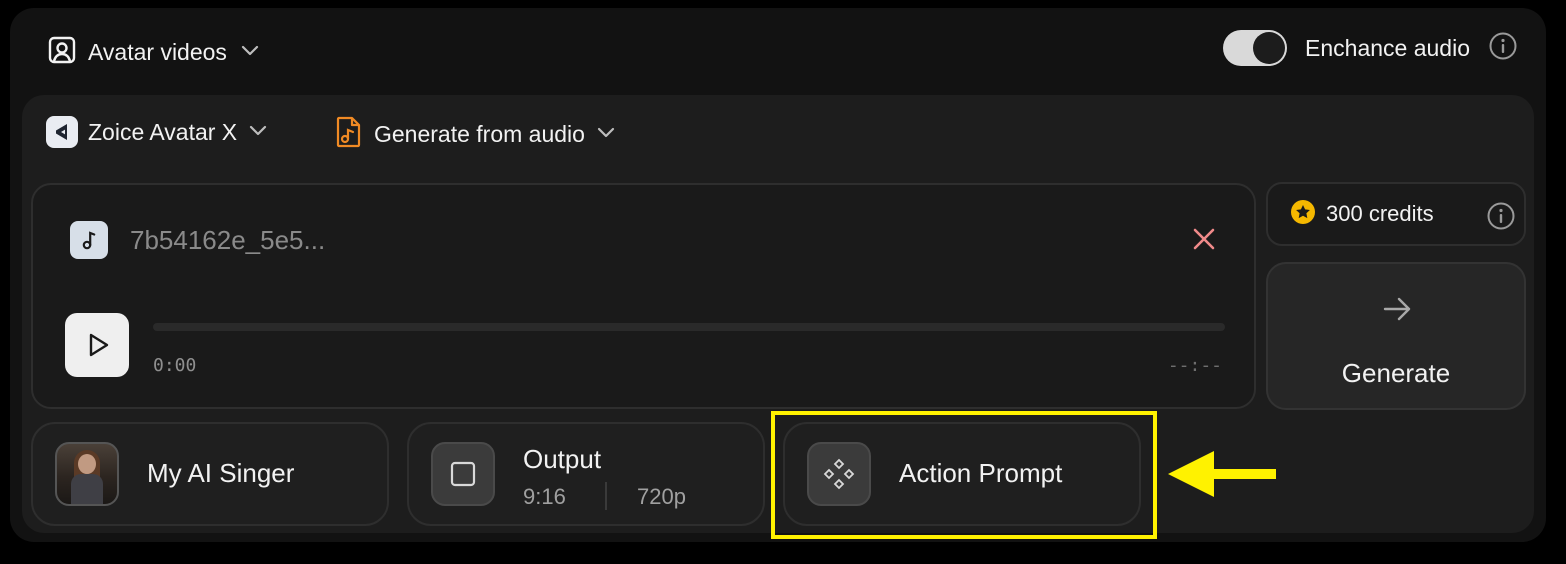 This screenshot has width=1566, height=564. What do you see at coordinates (1269, 48) in the screenshot?
I see `toggle-knob` at bounding box center [1269, 48].